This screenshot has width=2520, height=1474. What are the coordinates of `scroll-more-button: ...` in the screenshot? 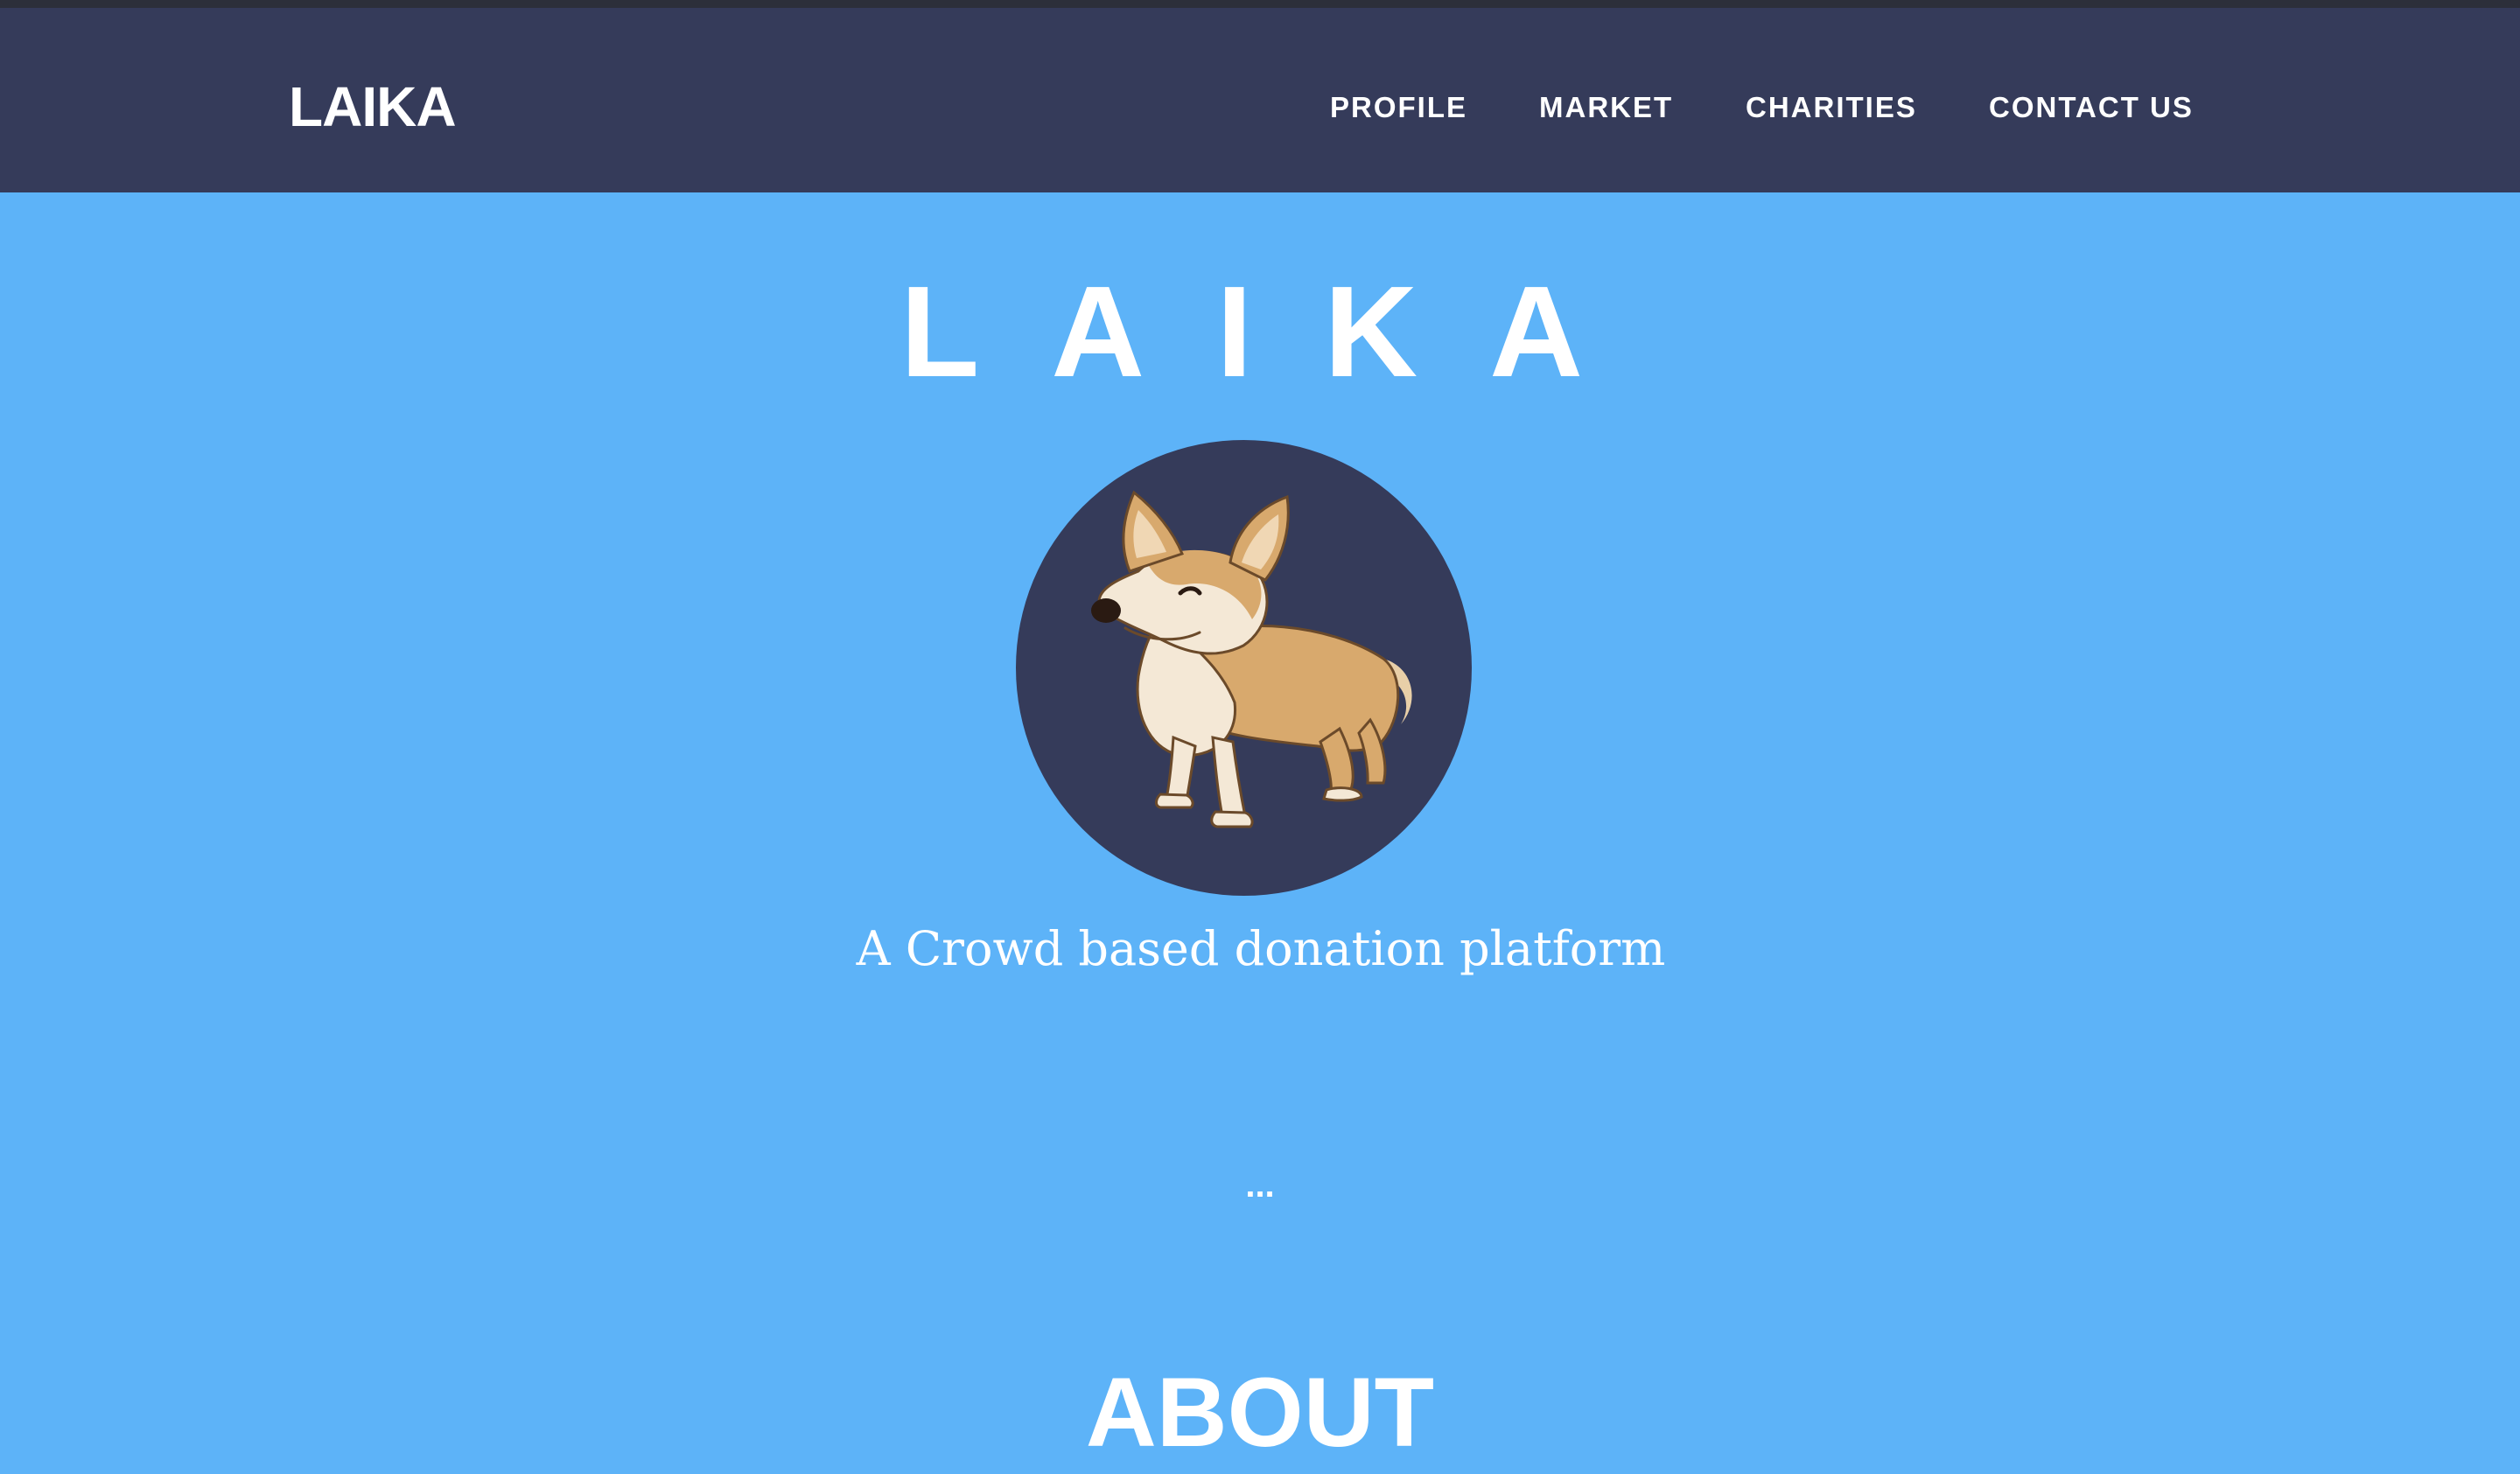 It's located at (1260, 1187).